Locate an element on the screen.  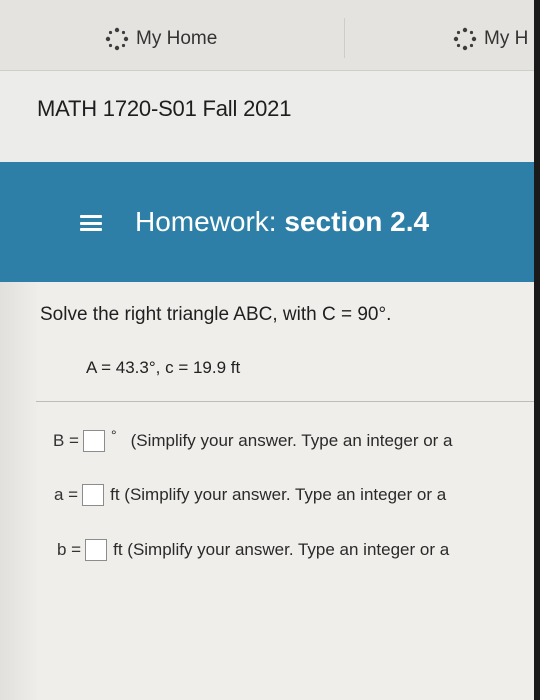
my-home-tab: My Home is located at coordinates (160, 39).